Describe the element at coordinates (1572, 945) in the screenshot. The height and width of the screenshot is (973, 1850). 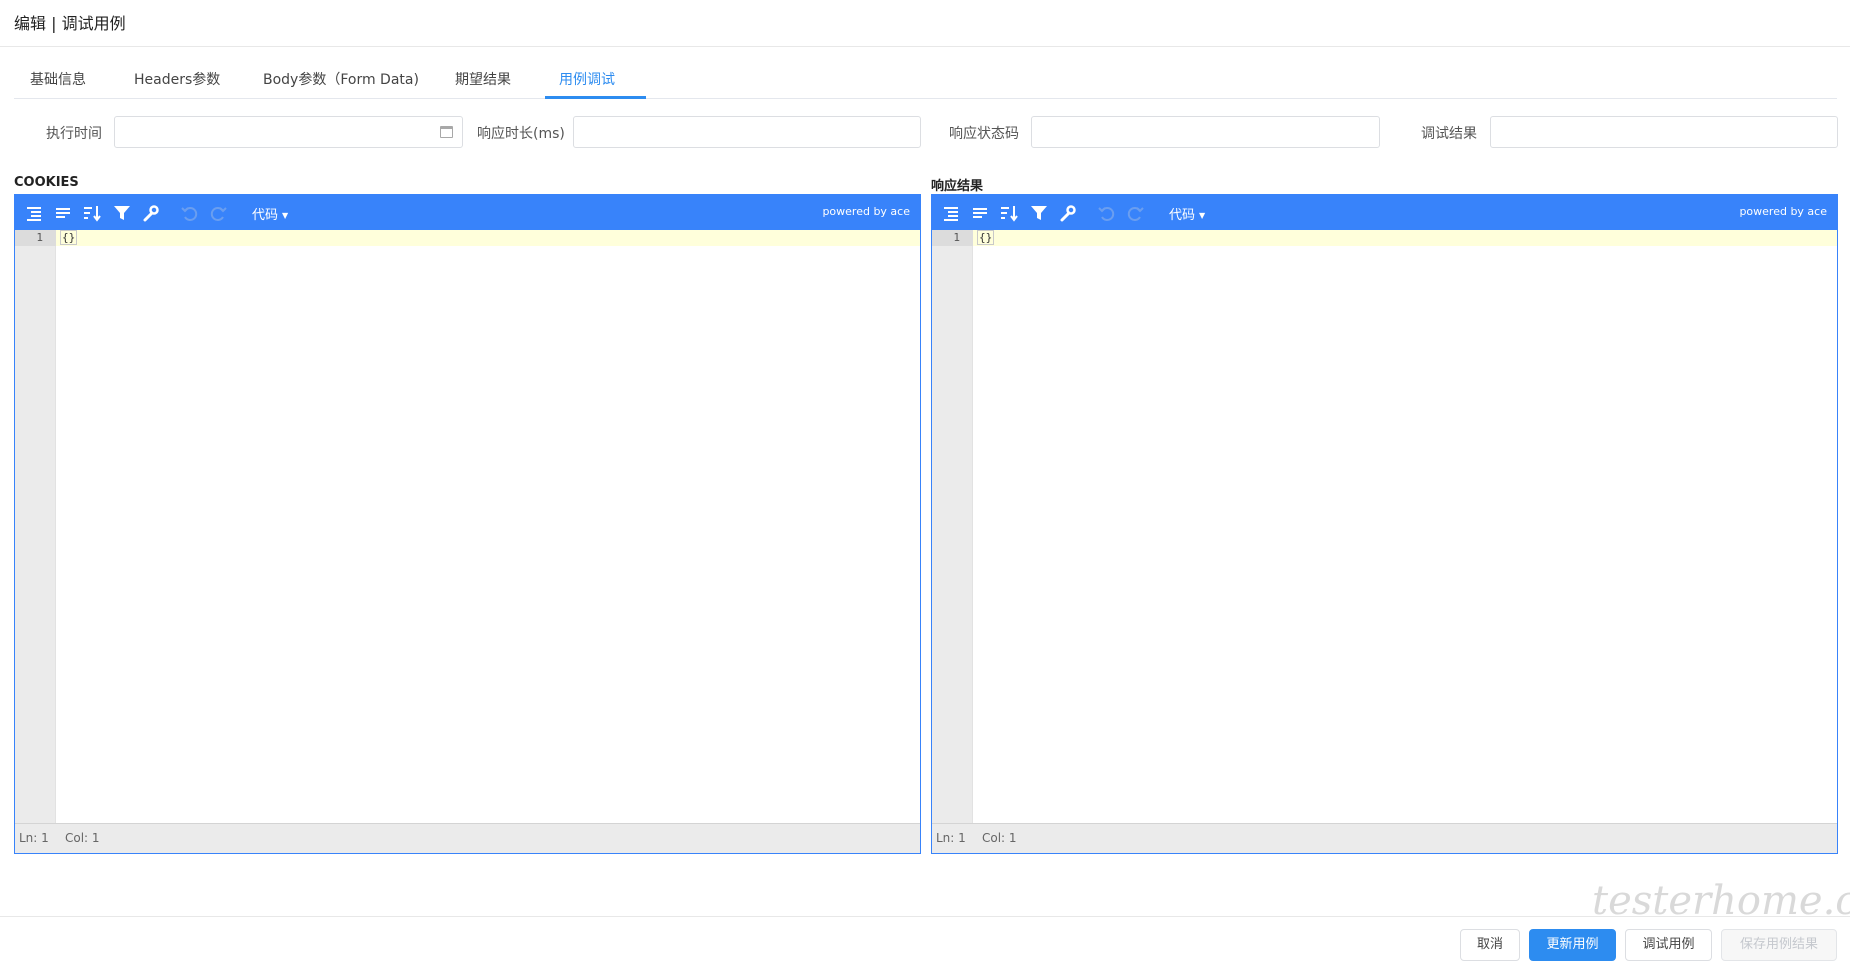
I see `update-case-button: 更新用例` at that location.